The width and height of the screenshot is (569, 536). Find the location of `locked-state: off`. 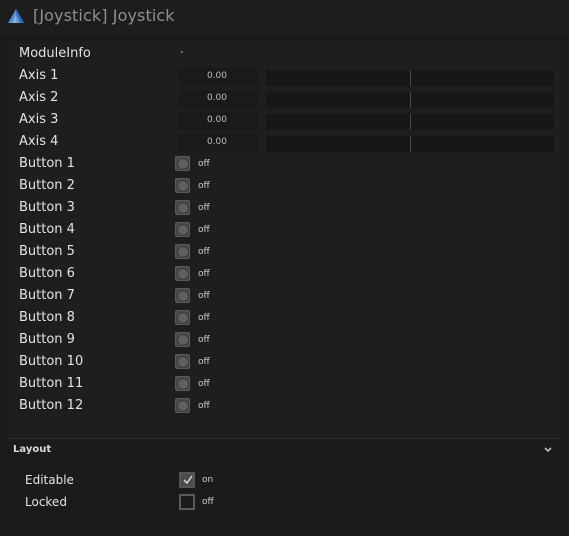

locked-state: off is located at coordinates (208, 502).